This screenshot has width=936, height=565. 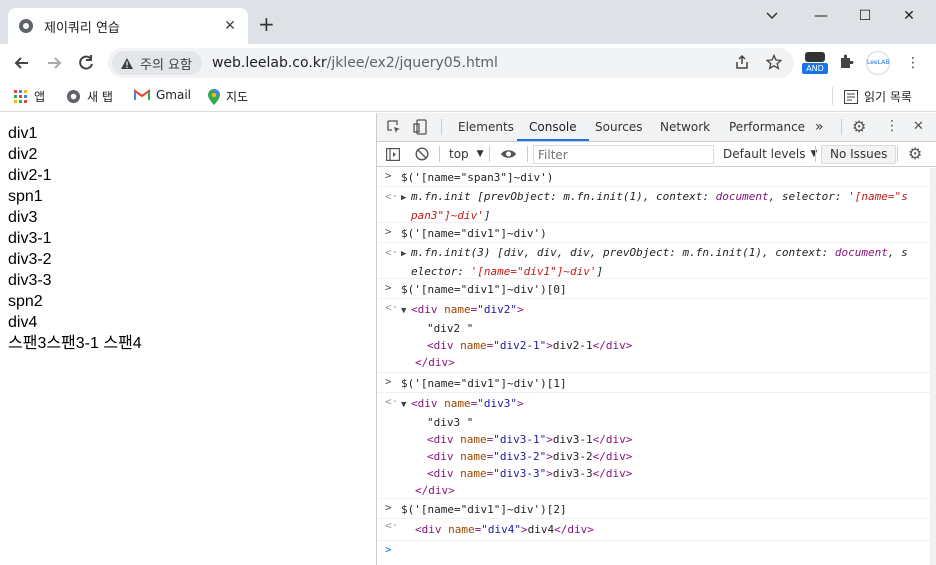 I want to click on tab-sources: Sources, so click(x=618, y=127).